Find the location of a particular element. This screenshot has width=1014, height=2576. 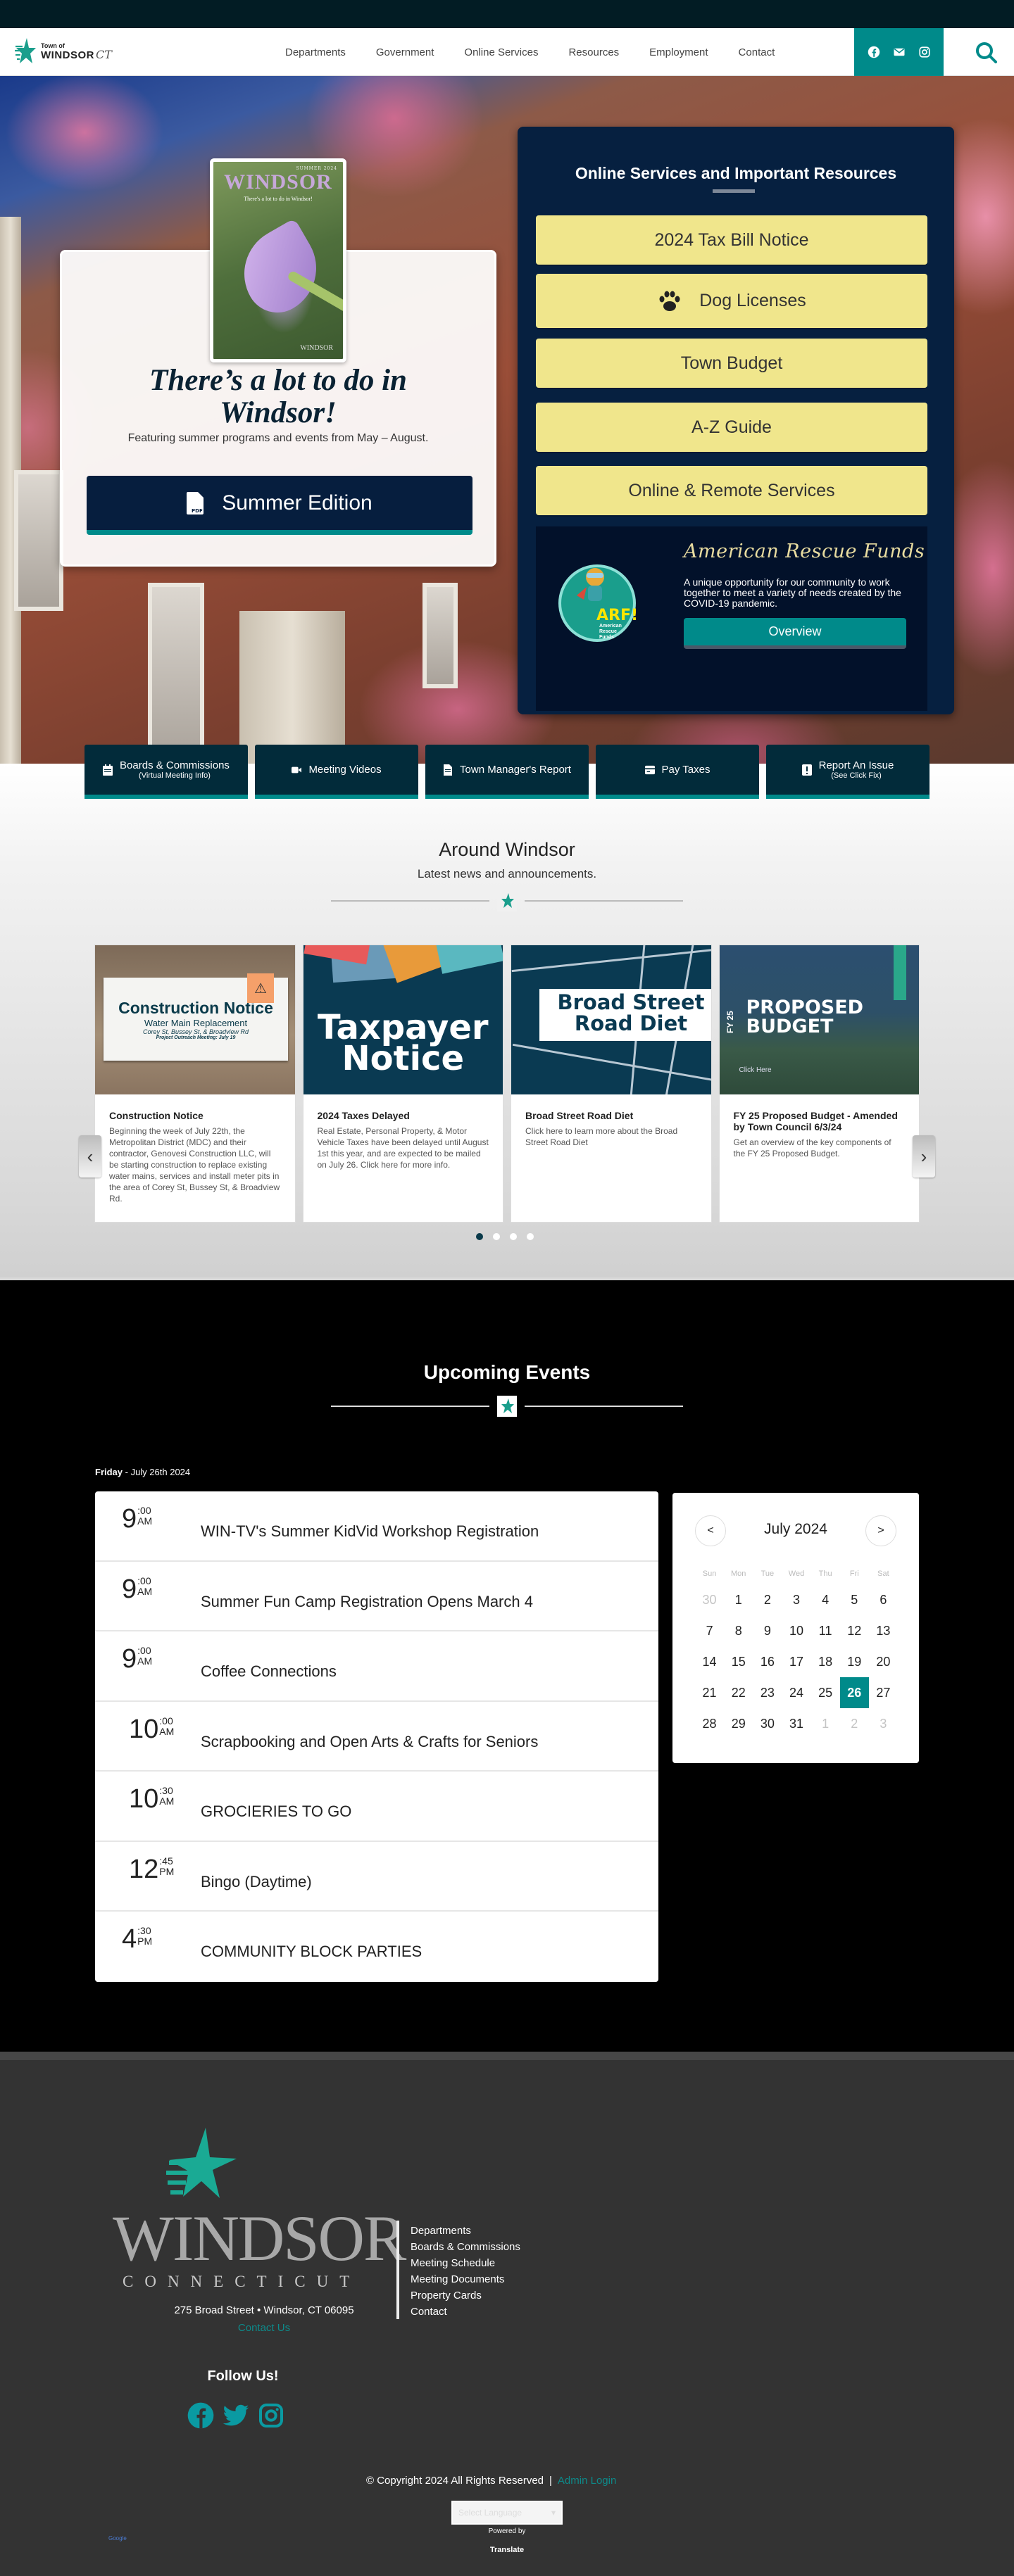

footer-contact-link: Contact Us is located at coordinates (264, 2328).